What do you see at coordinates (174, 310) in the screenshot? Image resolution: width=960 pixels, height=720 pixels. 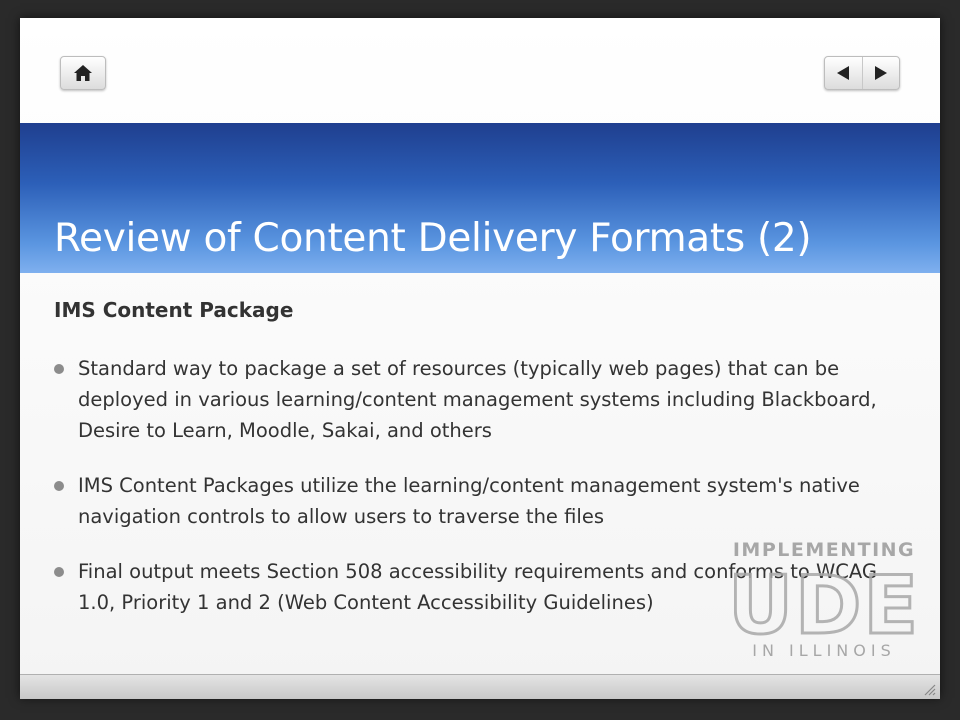 I see `slide-subtitle: IMS Content Package` at bounding box center [174, 310].